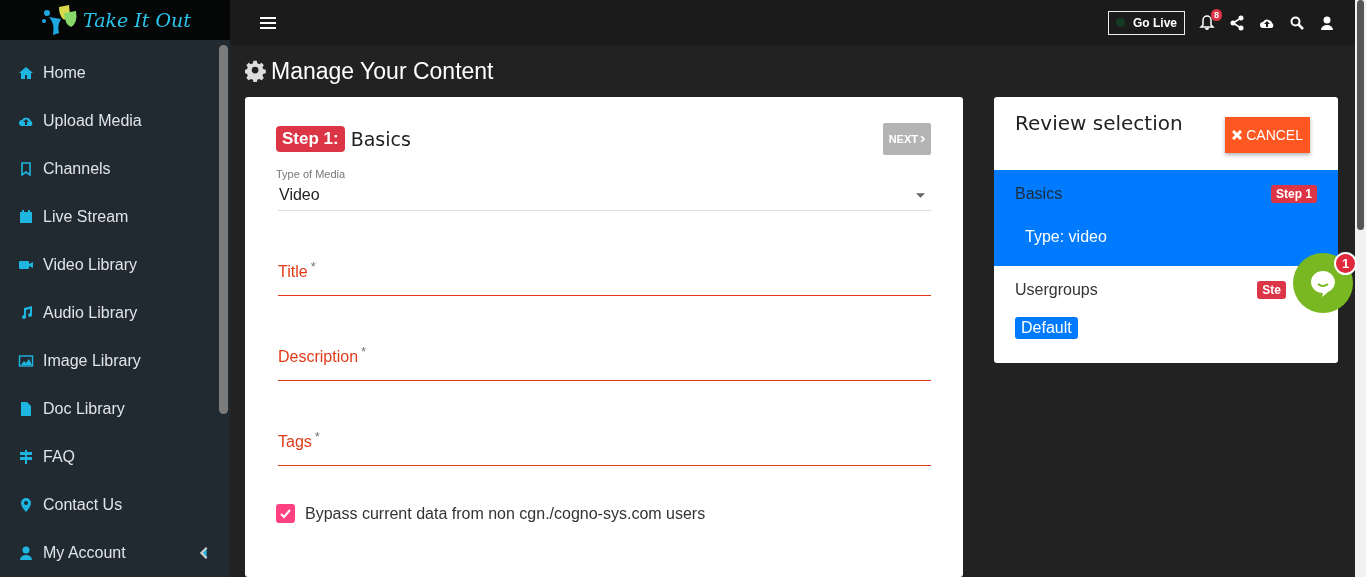  I want to click on section-detail: Type: video, so click(1066, 237).